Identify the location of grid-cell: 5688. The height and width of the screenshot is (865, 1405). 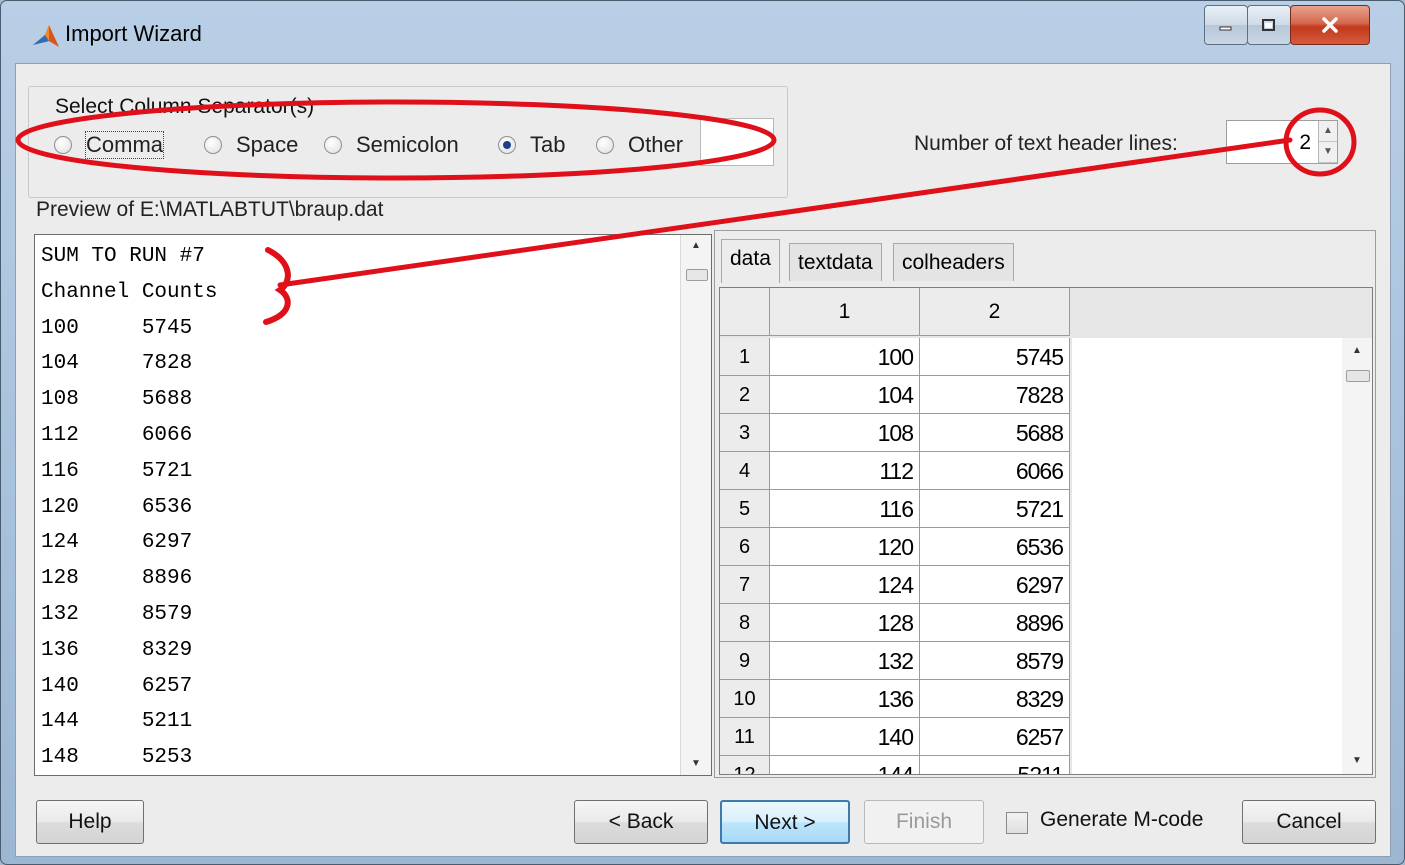
(995, 433).